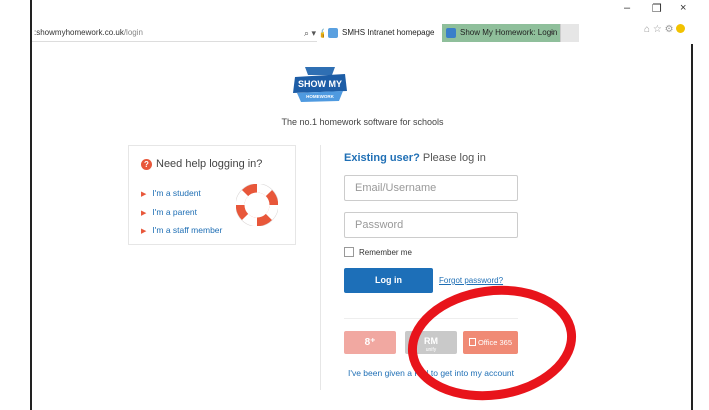  Describe the element at coordinates (551, 33) in the screenshot. I see `tab-close-icon: ×` at that location.